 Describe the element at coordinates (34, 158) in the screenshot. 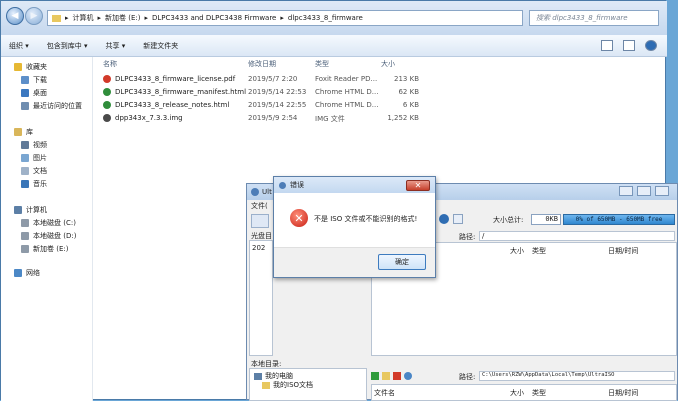

I see `nav-pictures: 图片` at that location.